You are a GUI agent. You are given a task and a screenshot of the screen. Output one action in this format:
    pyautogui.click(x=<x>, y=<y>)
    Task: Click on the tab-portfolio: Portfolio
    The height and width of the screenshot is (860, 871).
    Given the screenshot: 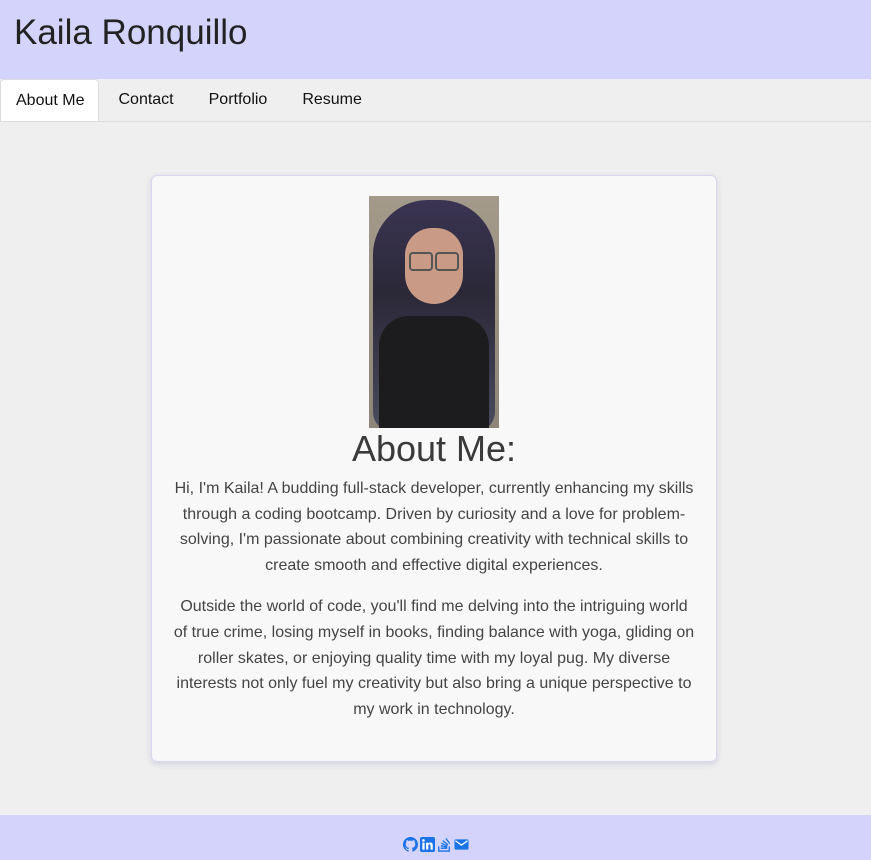 What is the action you would take?
    pyautogui.click(x=238, y=100)
    